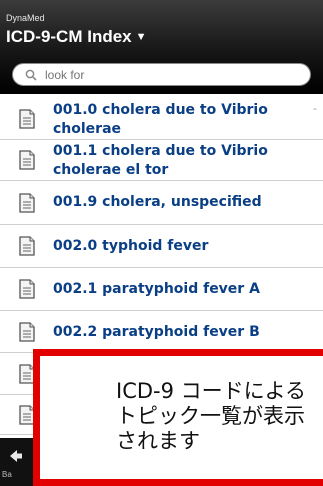 The image size is (323, 486). I want to click on list-item: 001.9 cholera, unspecified, so click(161, 203).